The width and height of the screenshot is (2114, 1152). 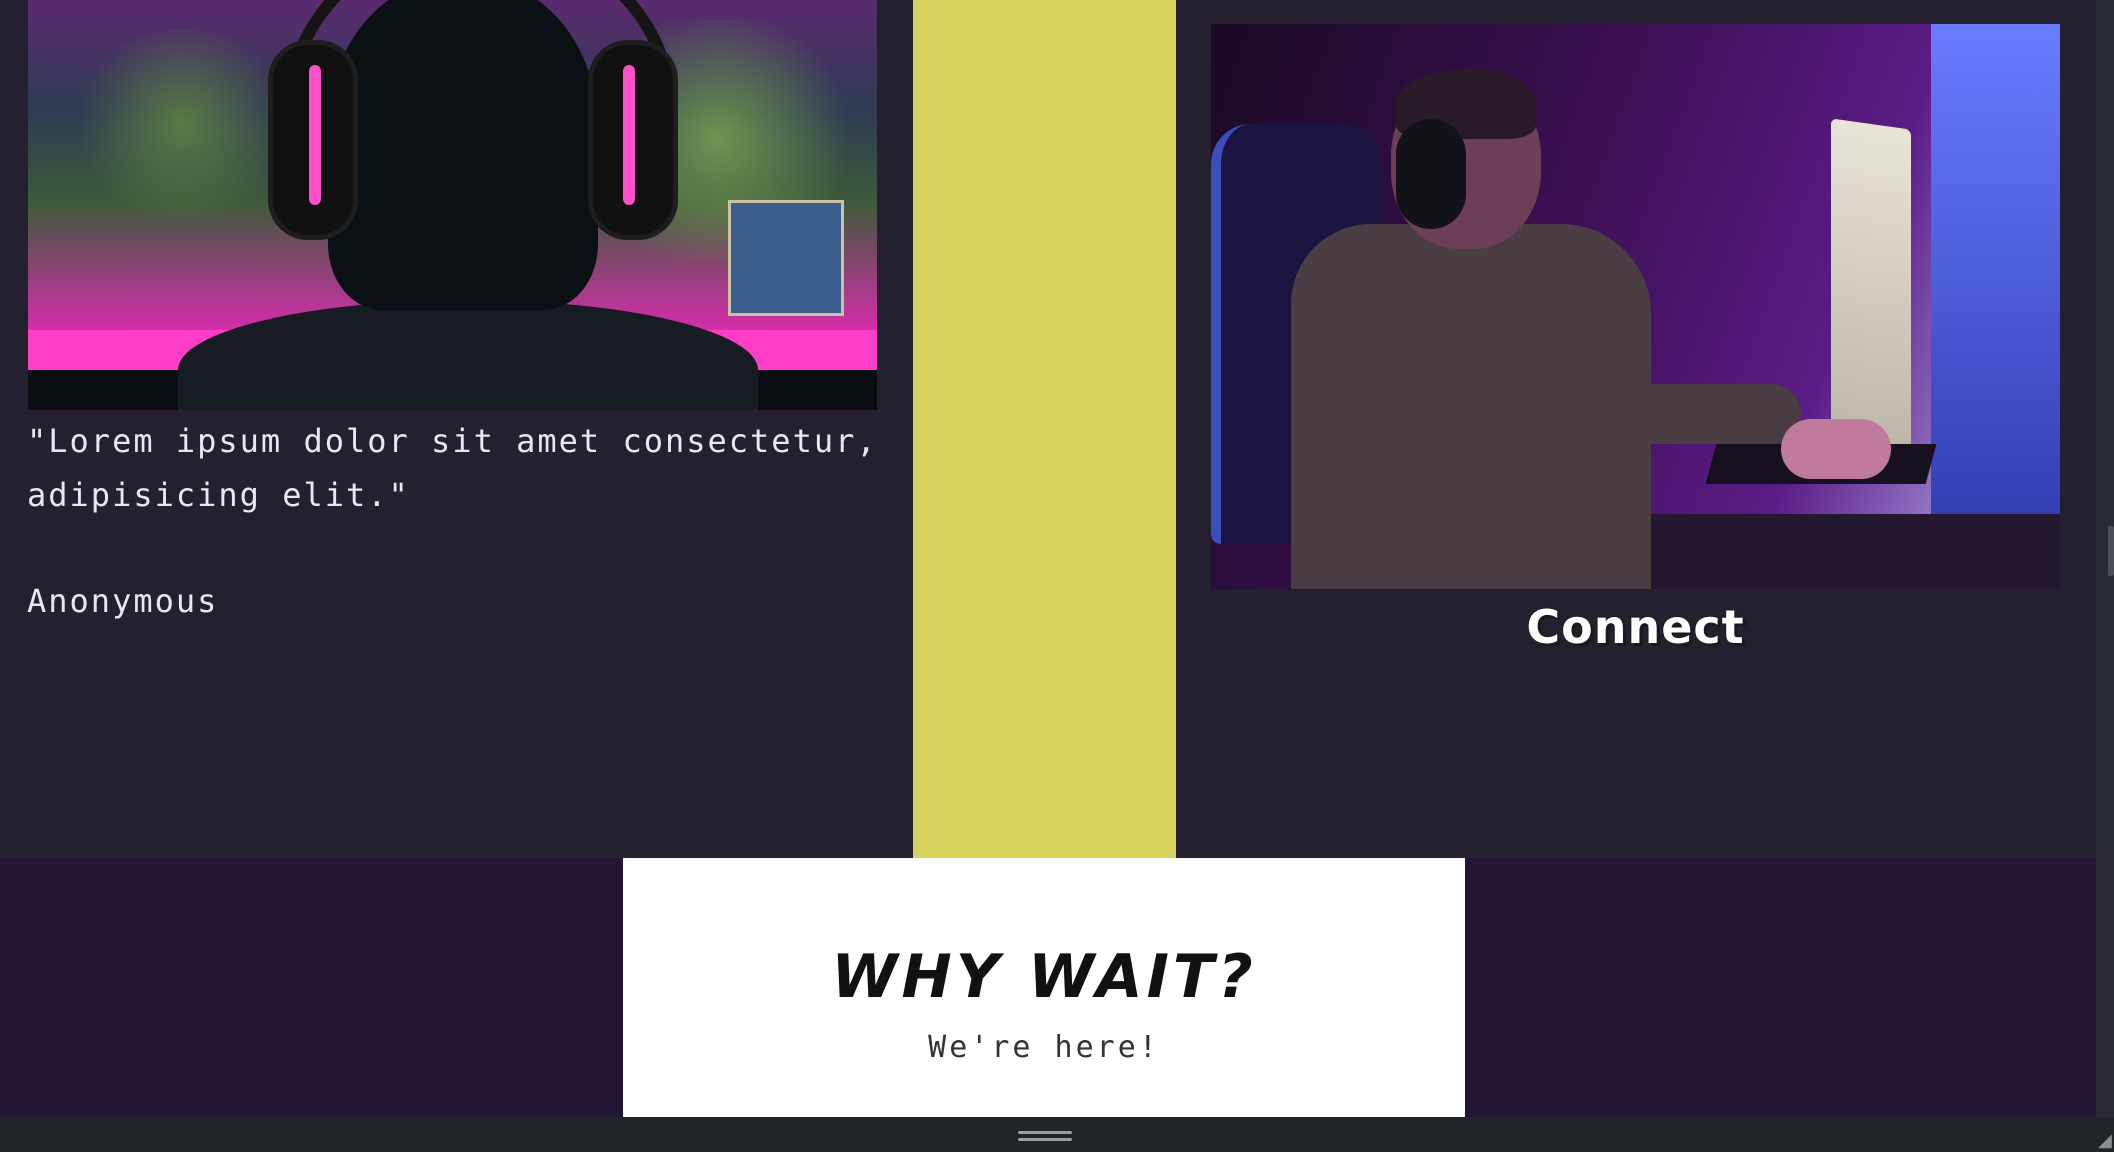 What do you see at coordinates (452, 205) in the screenshot?
I see `gamer-headphones-photo` at bounding box center [452, 205].